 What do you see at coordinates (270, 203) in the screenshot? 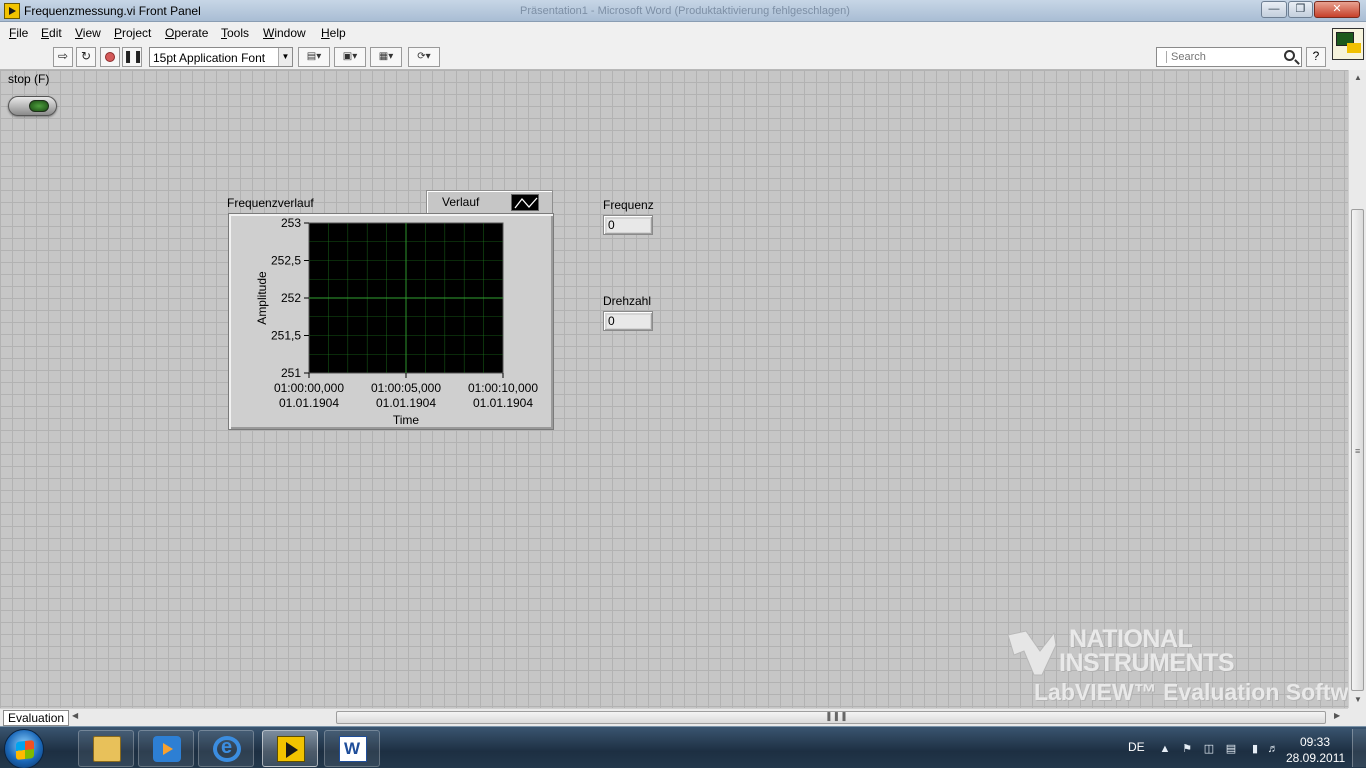
I see `graph-label: Frequenzverlauf` at bounding box center [270, 203].